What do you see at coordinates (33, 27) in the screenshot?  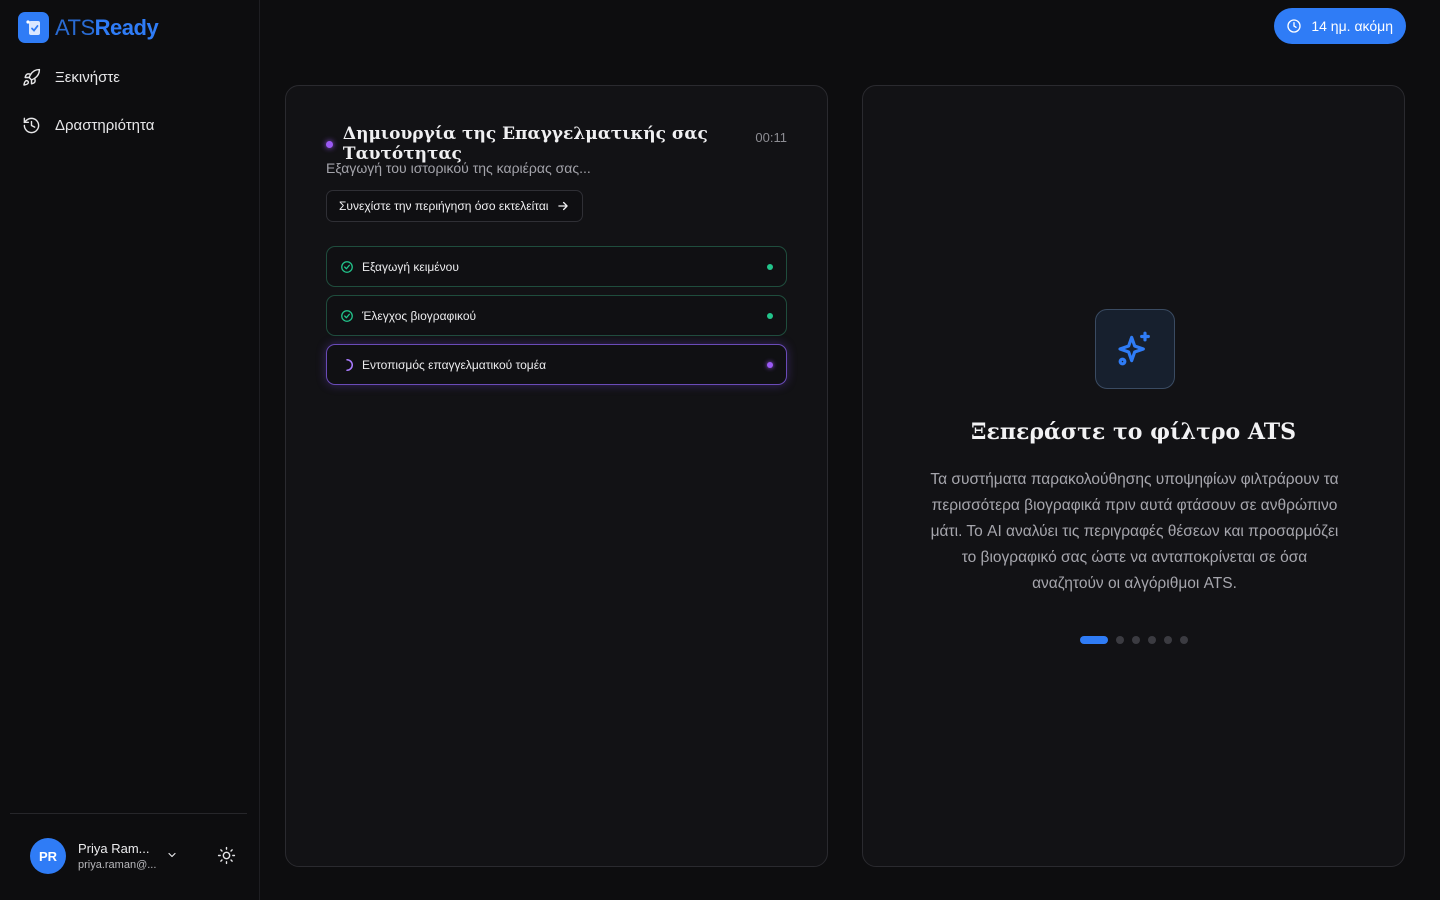 I see `logo-icon` at bounding box center [33, 27].